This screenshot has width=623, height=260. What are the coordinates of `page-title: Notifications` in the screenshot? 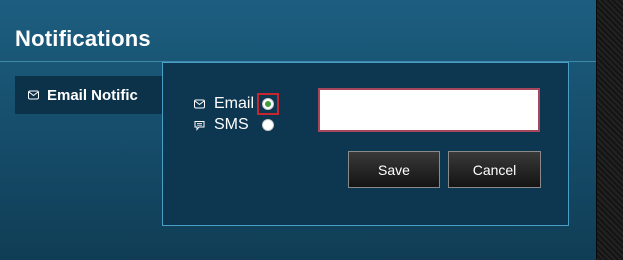 It's located at (83, 38).